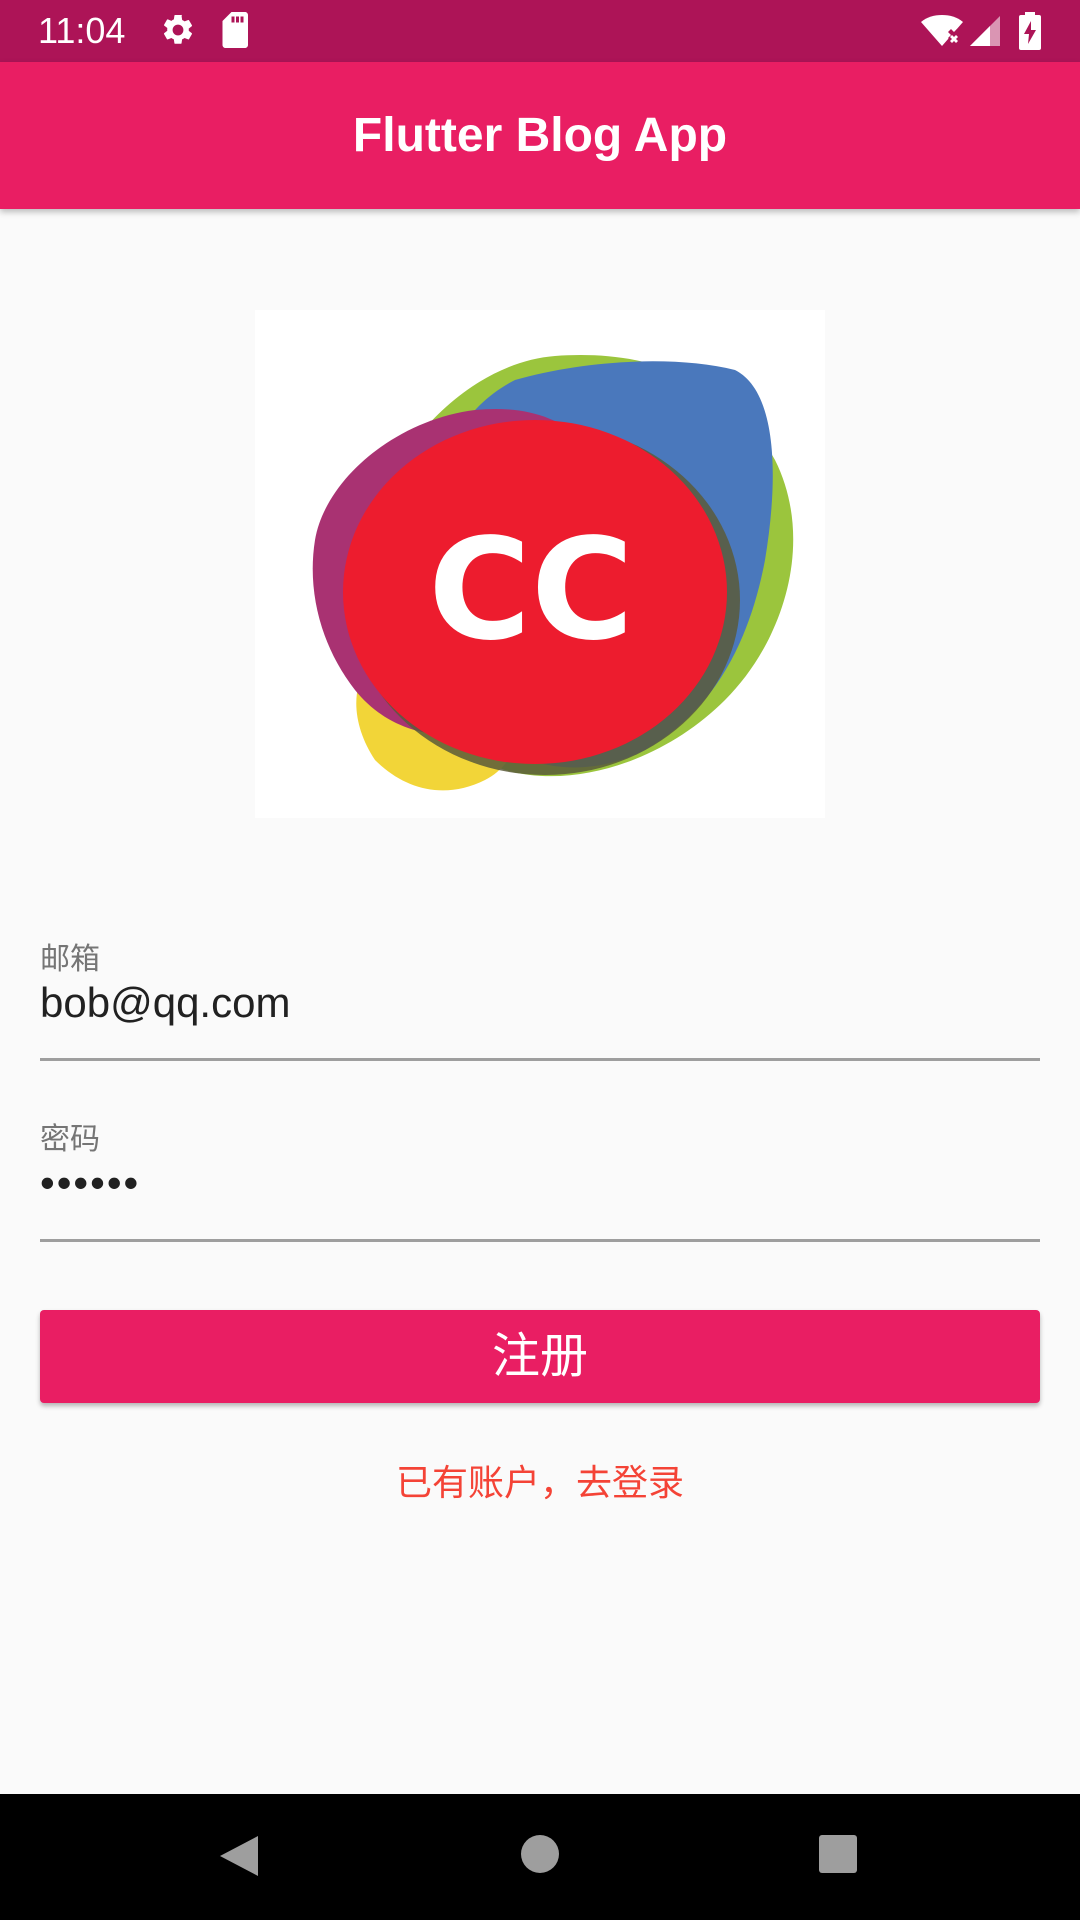  What do you see at coordinates (540, 1059) in the screenshot?
I see `email-underline` at bounding box center [540, 1059].